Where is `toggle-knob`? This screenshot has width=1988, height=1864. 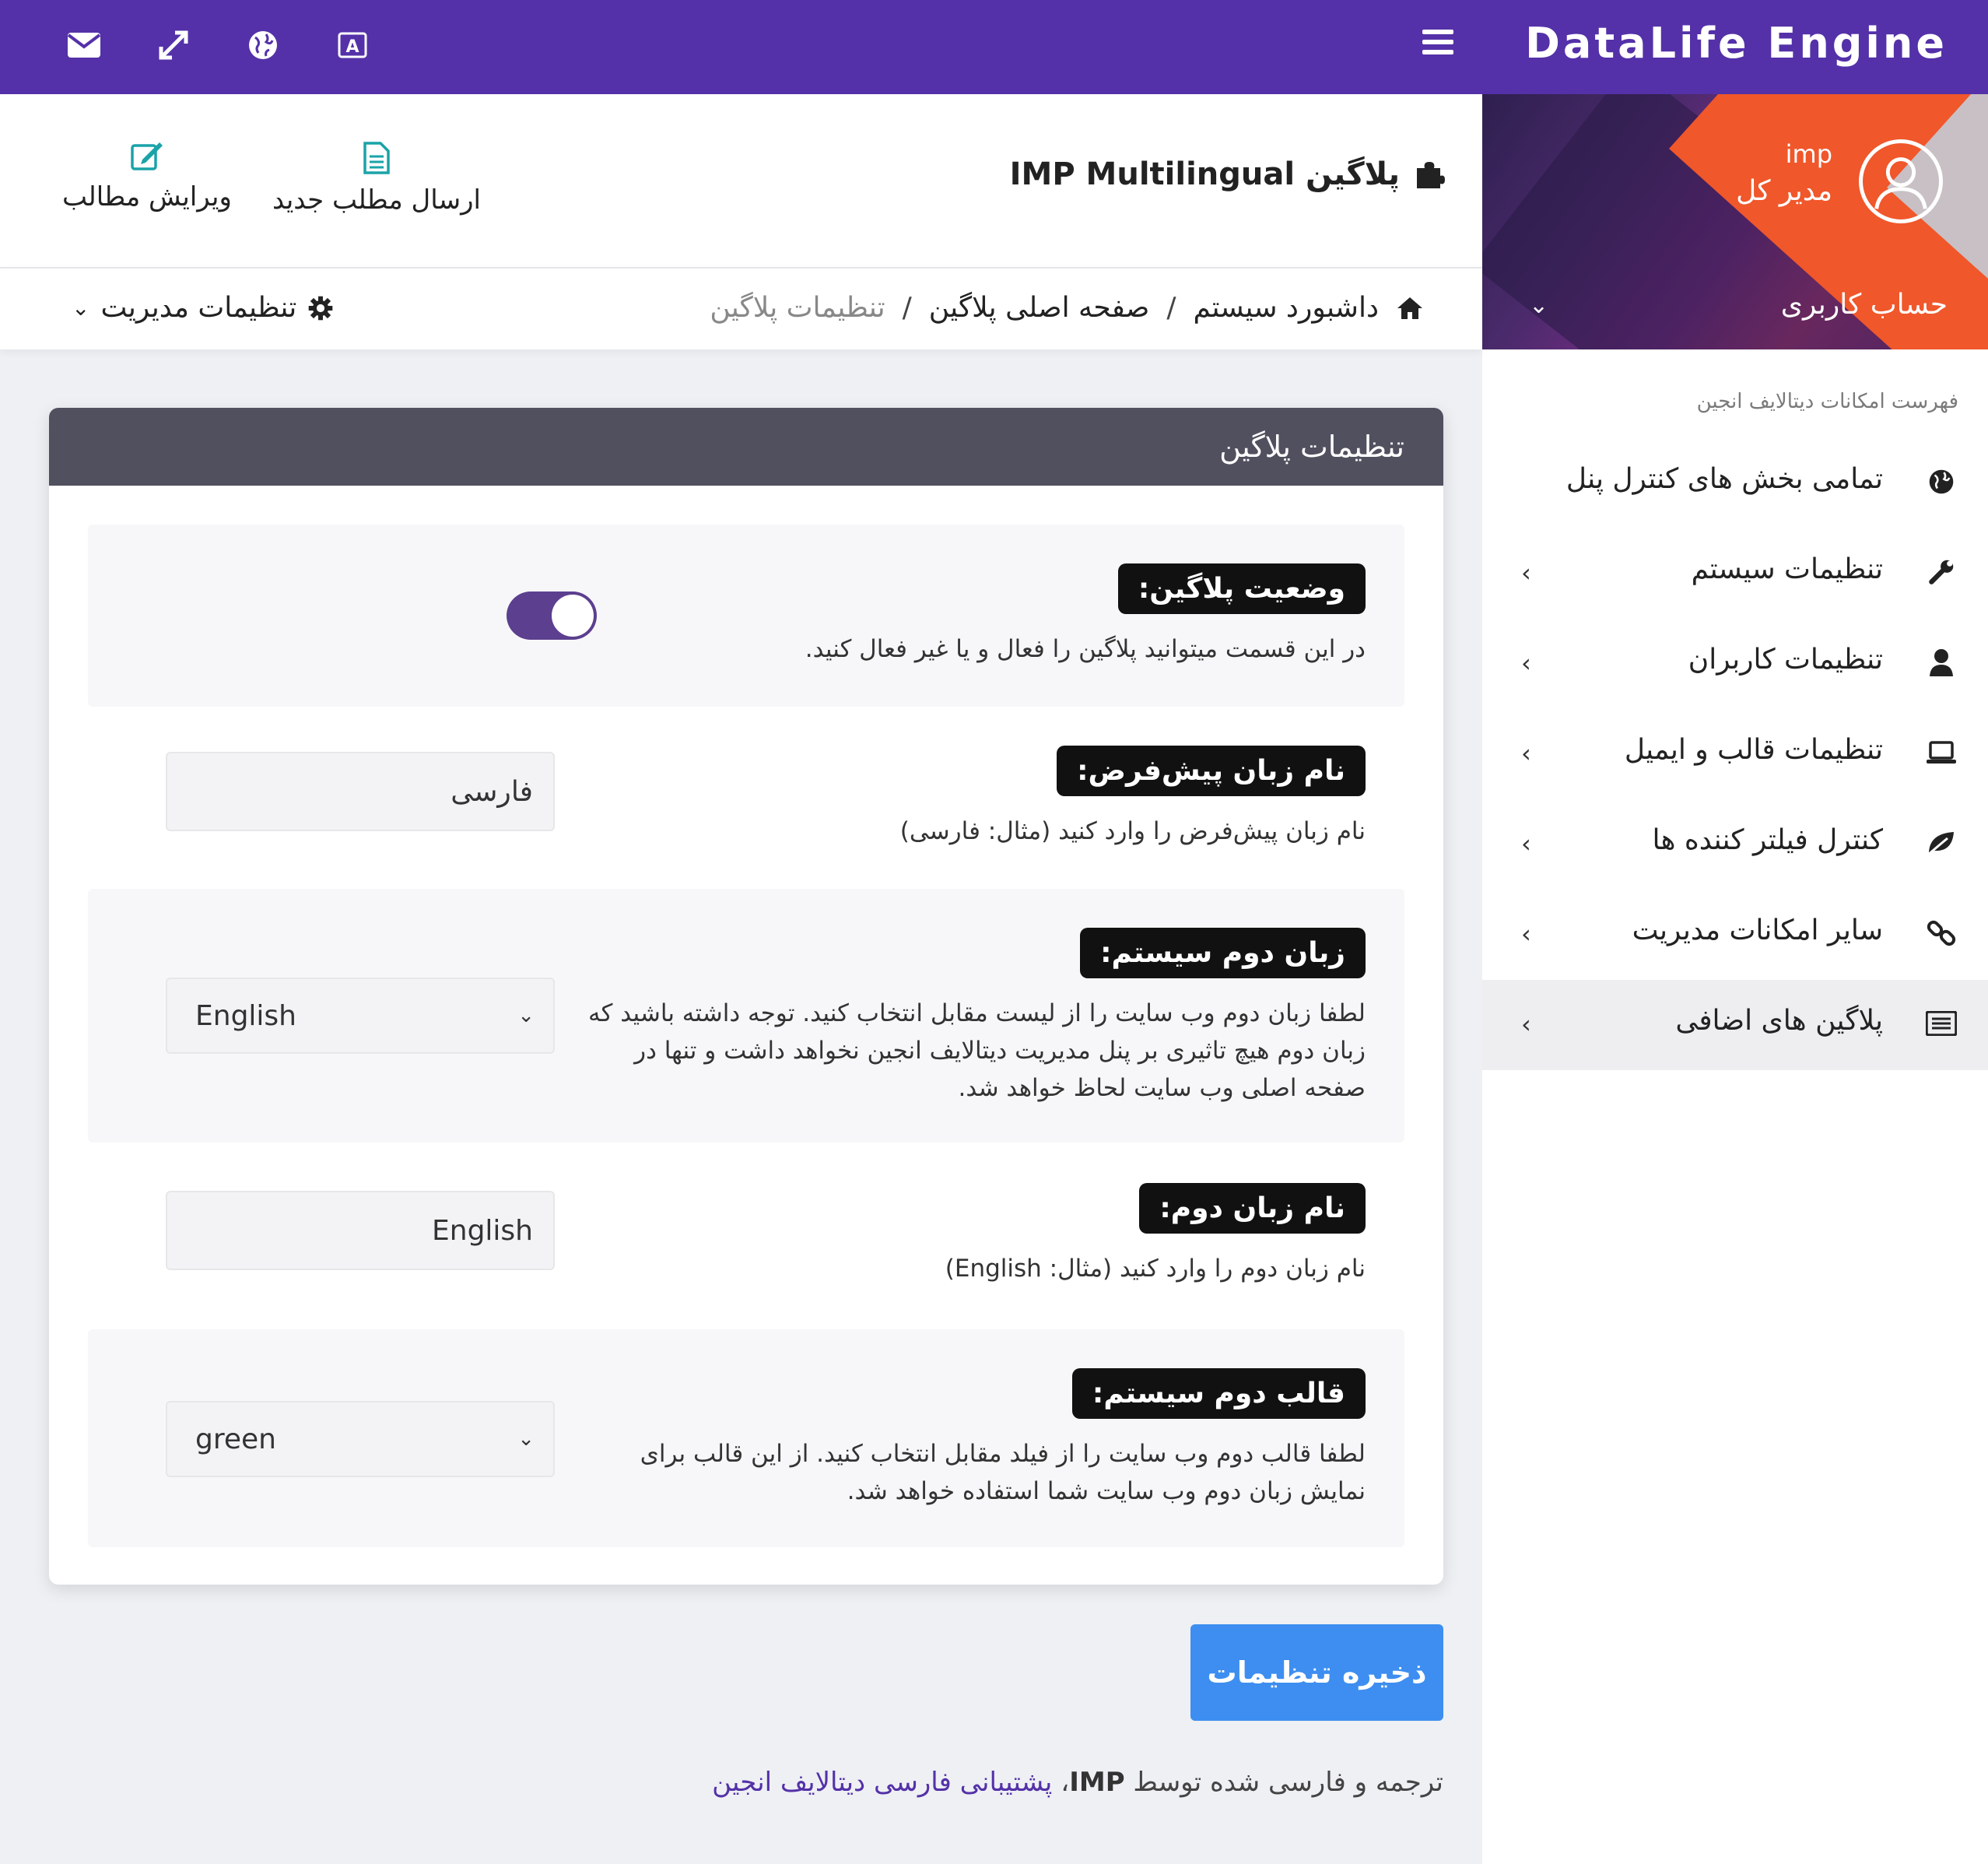
toggle-knob is located at coordinates (573, 616).